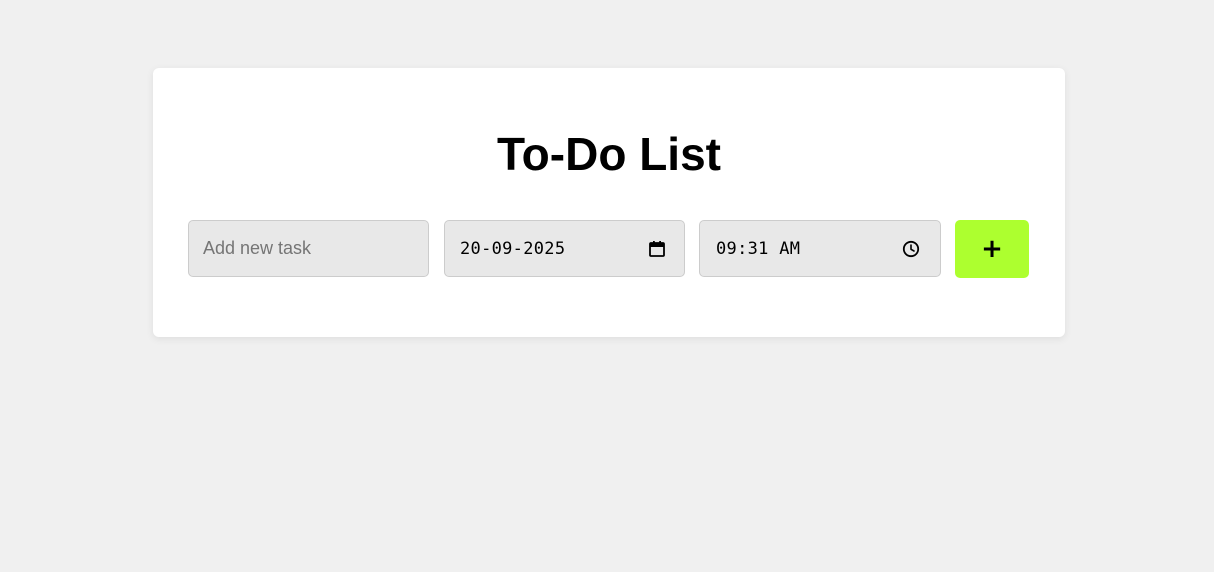  I want to click on task-input-wrapper, so click(308, 248).